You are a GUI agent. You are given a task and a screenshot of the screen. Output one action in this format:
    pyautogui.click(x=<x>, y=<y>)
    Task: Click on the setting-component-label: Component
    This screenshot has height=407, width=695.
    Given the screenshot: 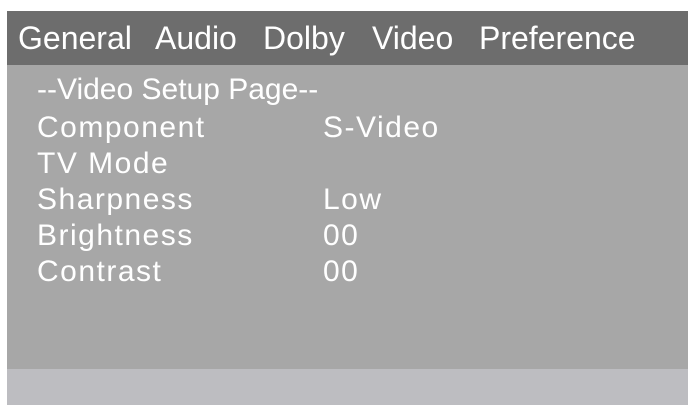 What is the action you would take?
    pyautogui.click(x=121, y=128)
    